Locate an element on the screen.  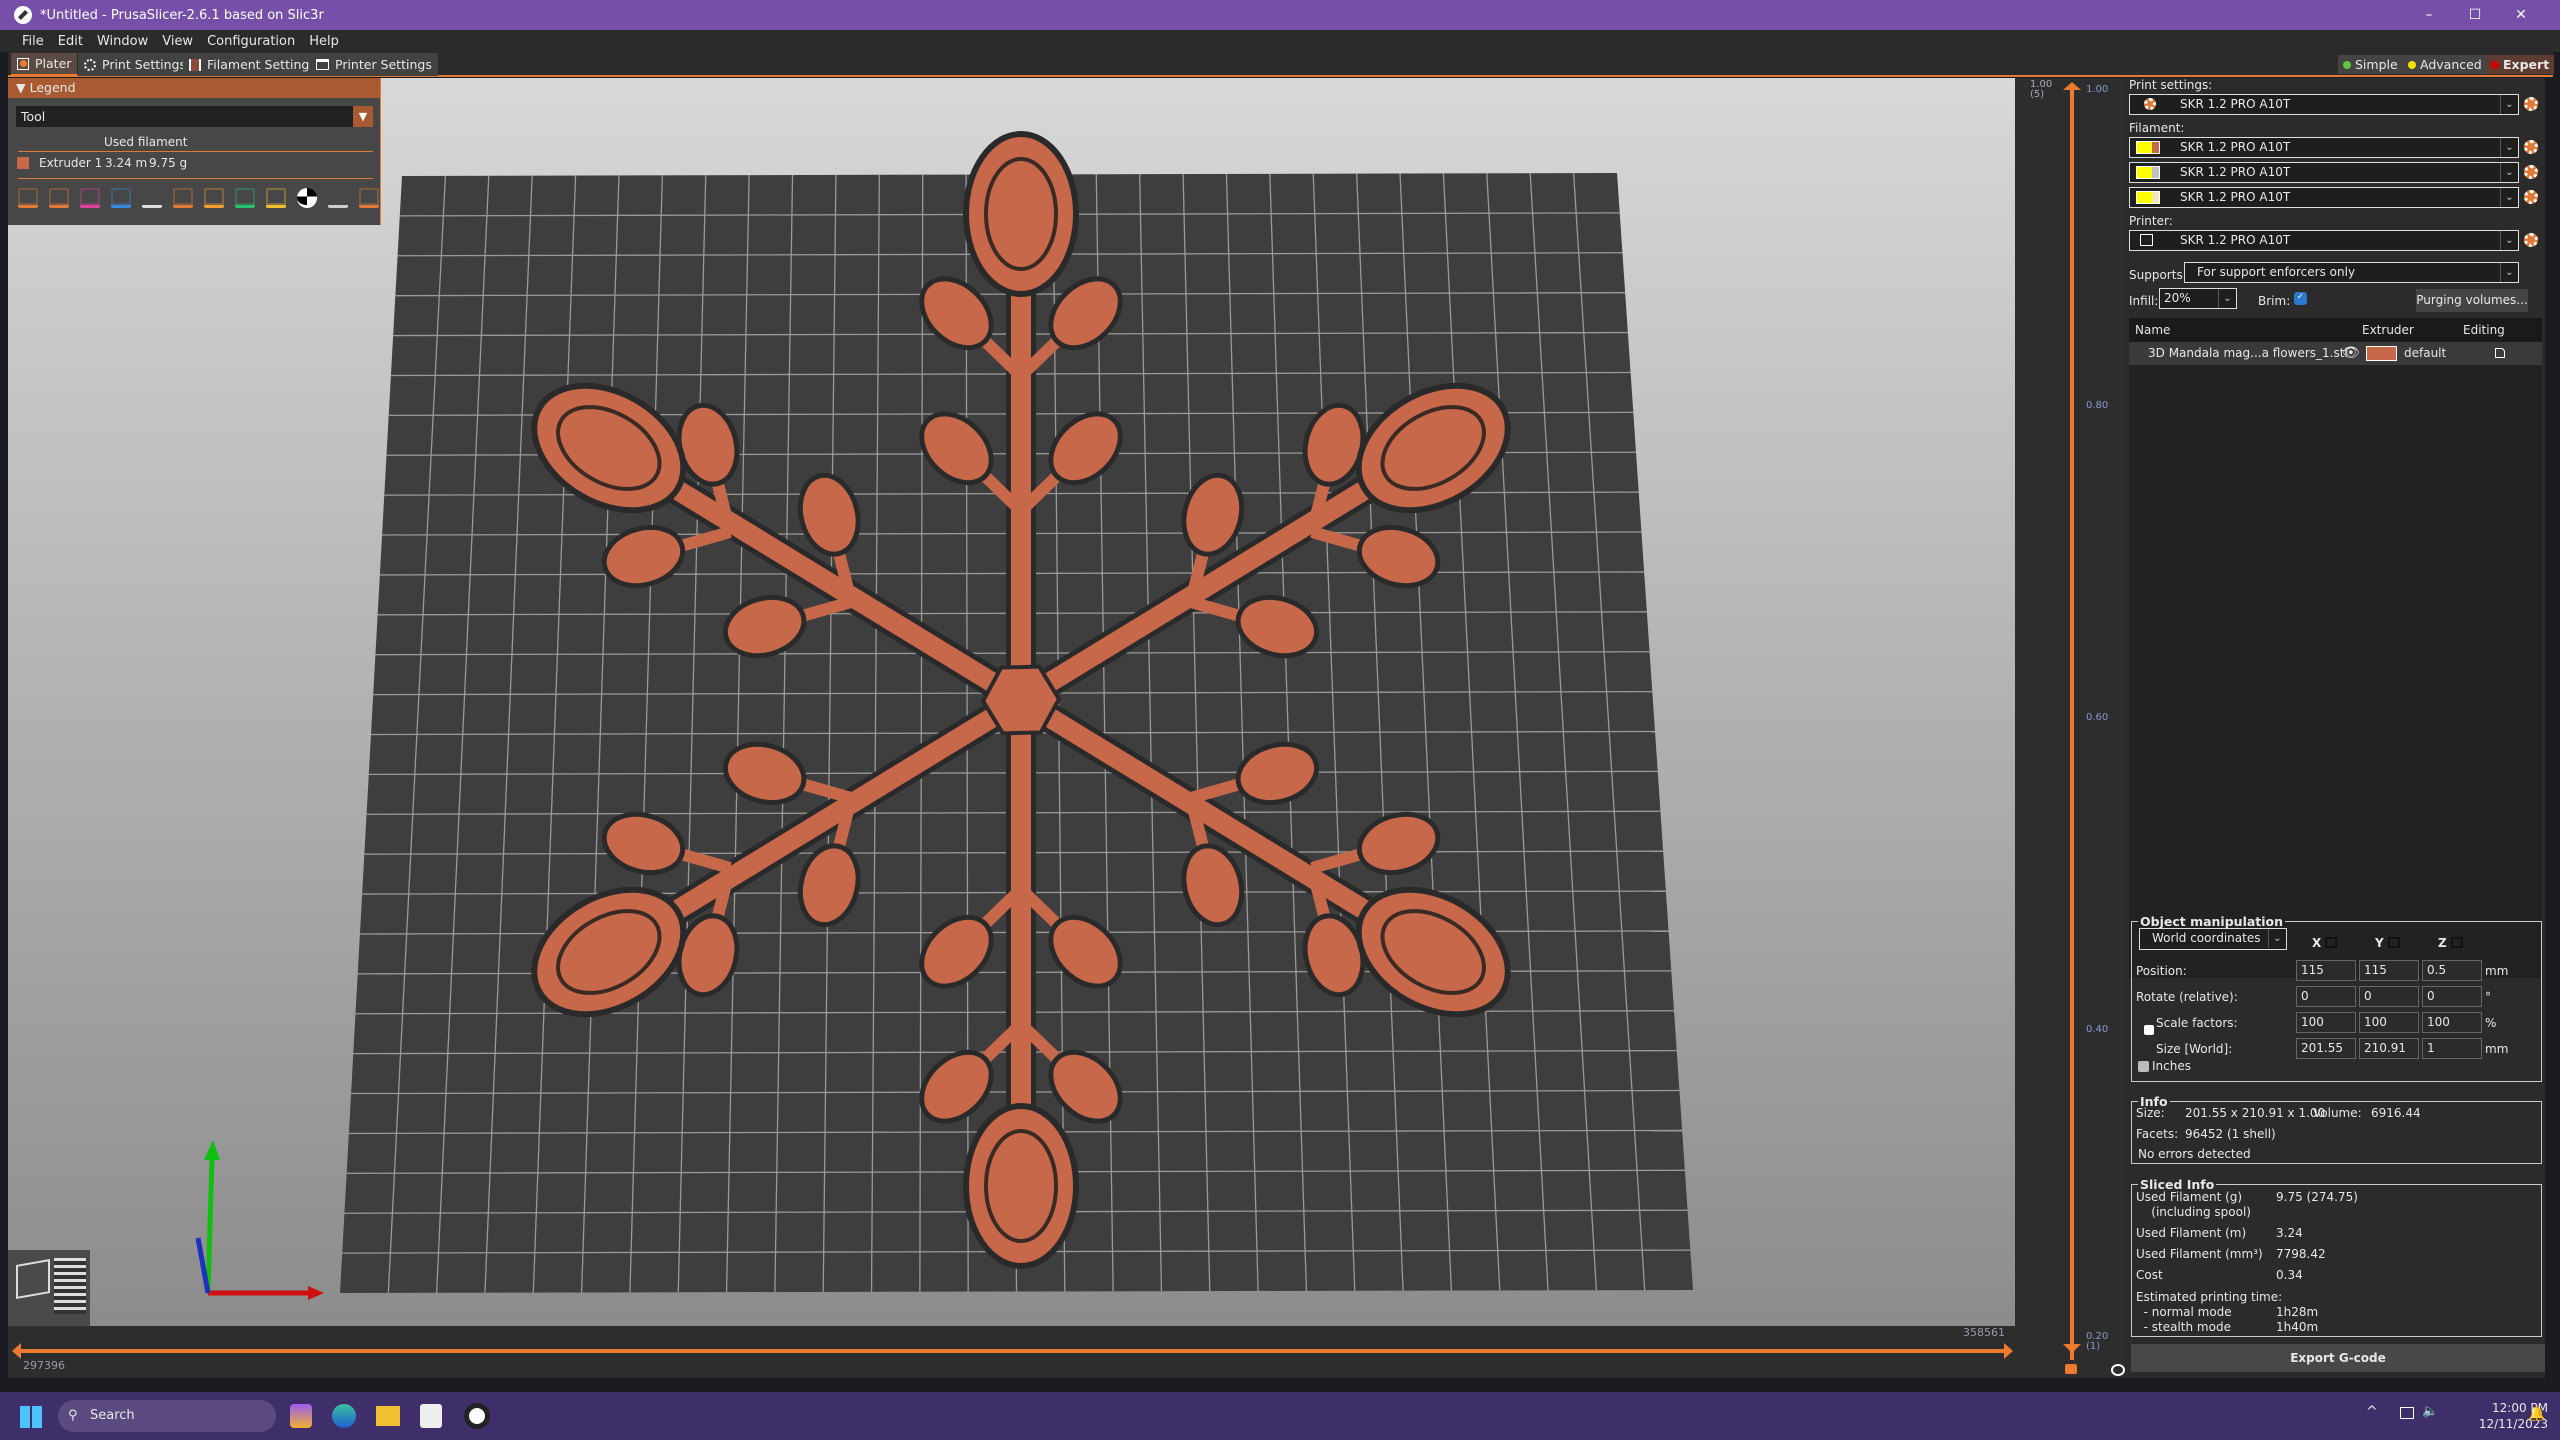
cog-icon is located at coordinates (2118, 1370).